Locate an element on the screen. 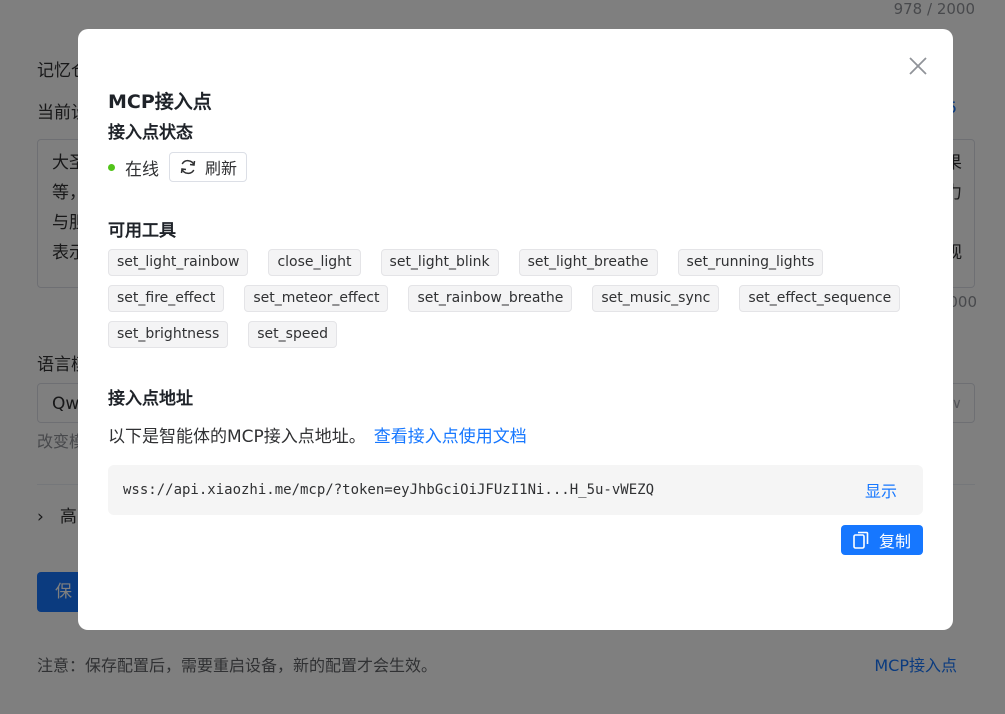 This screenshot has height=714, width=1005. tool-tag: set_effect_sequence is located at coordinates (820, 298).